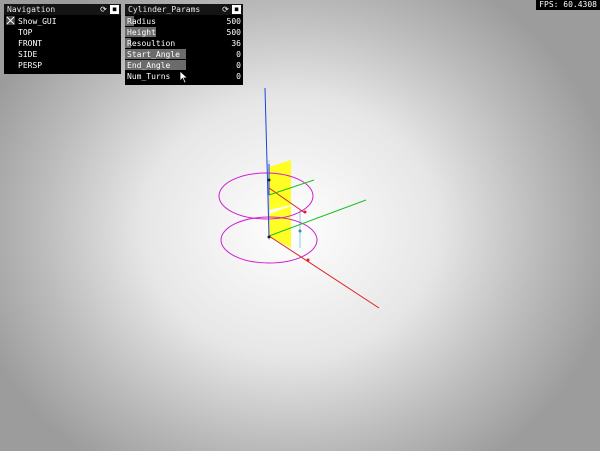  Describe the element at coordinates (37, 21) in the screenshot. I see `show-gui-label: Show_GUI` at that location.